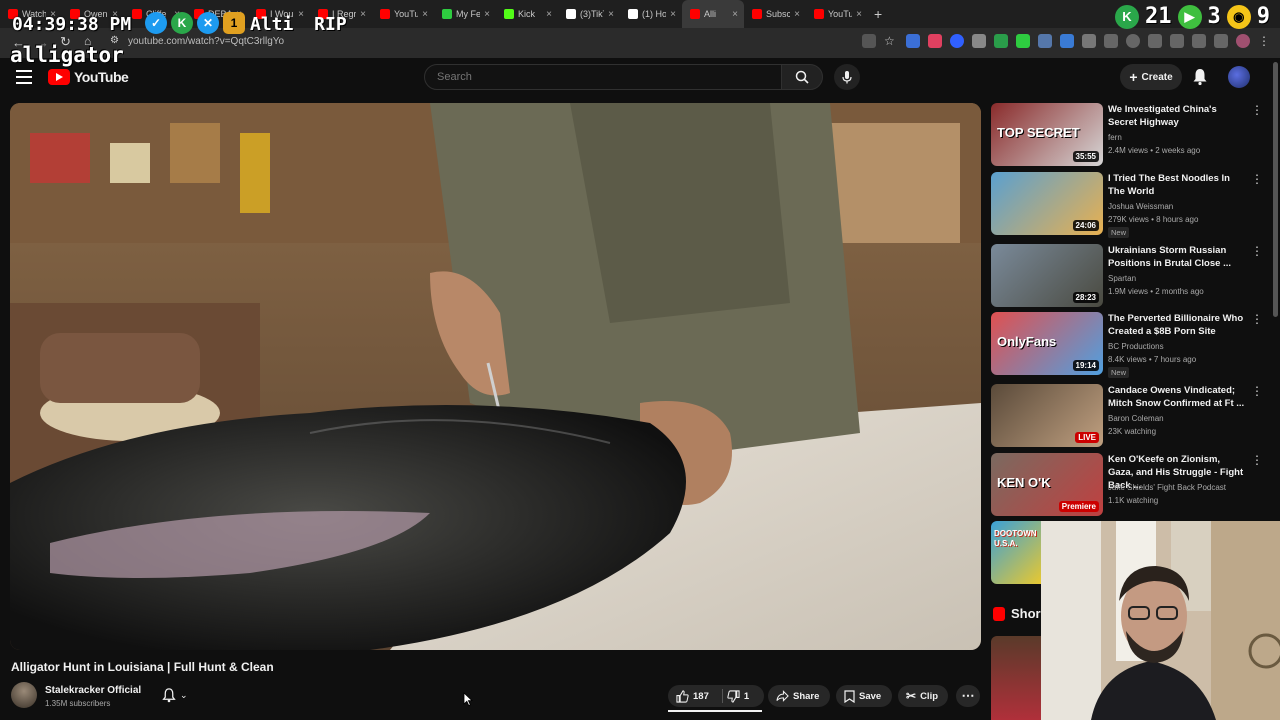  Describe the element at coordinates (1243, 41) in the screenshot. I see `profile-icon` at that location.